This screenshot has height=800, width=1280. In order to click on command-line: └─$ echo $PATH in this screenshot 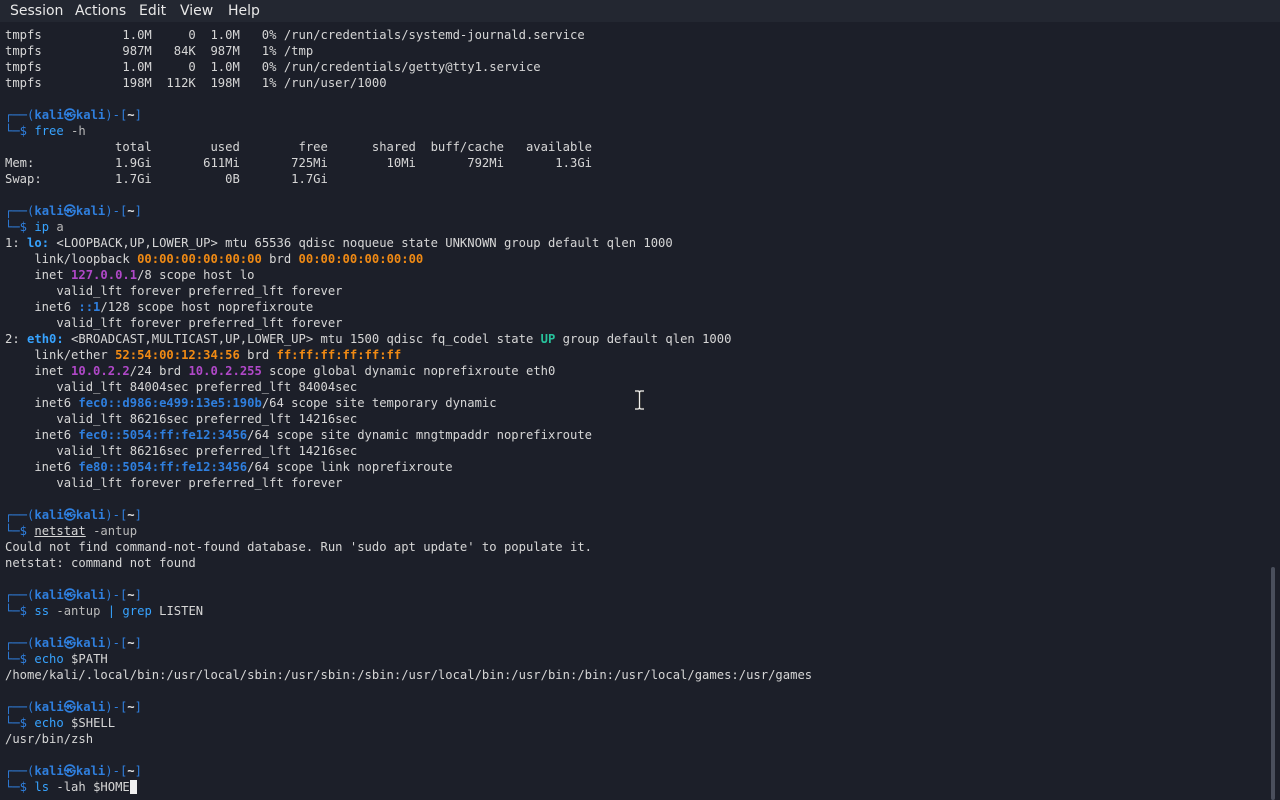, I will do `click(636, 659)`.